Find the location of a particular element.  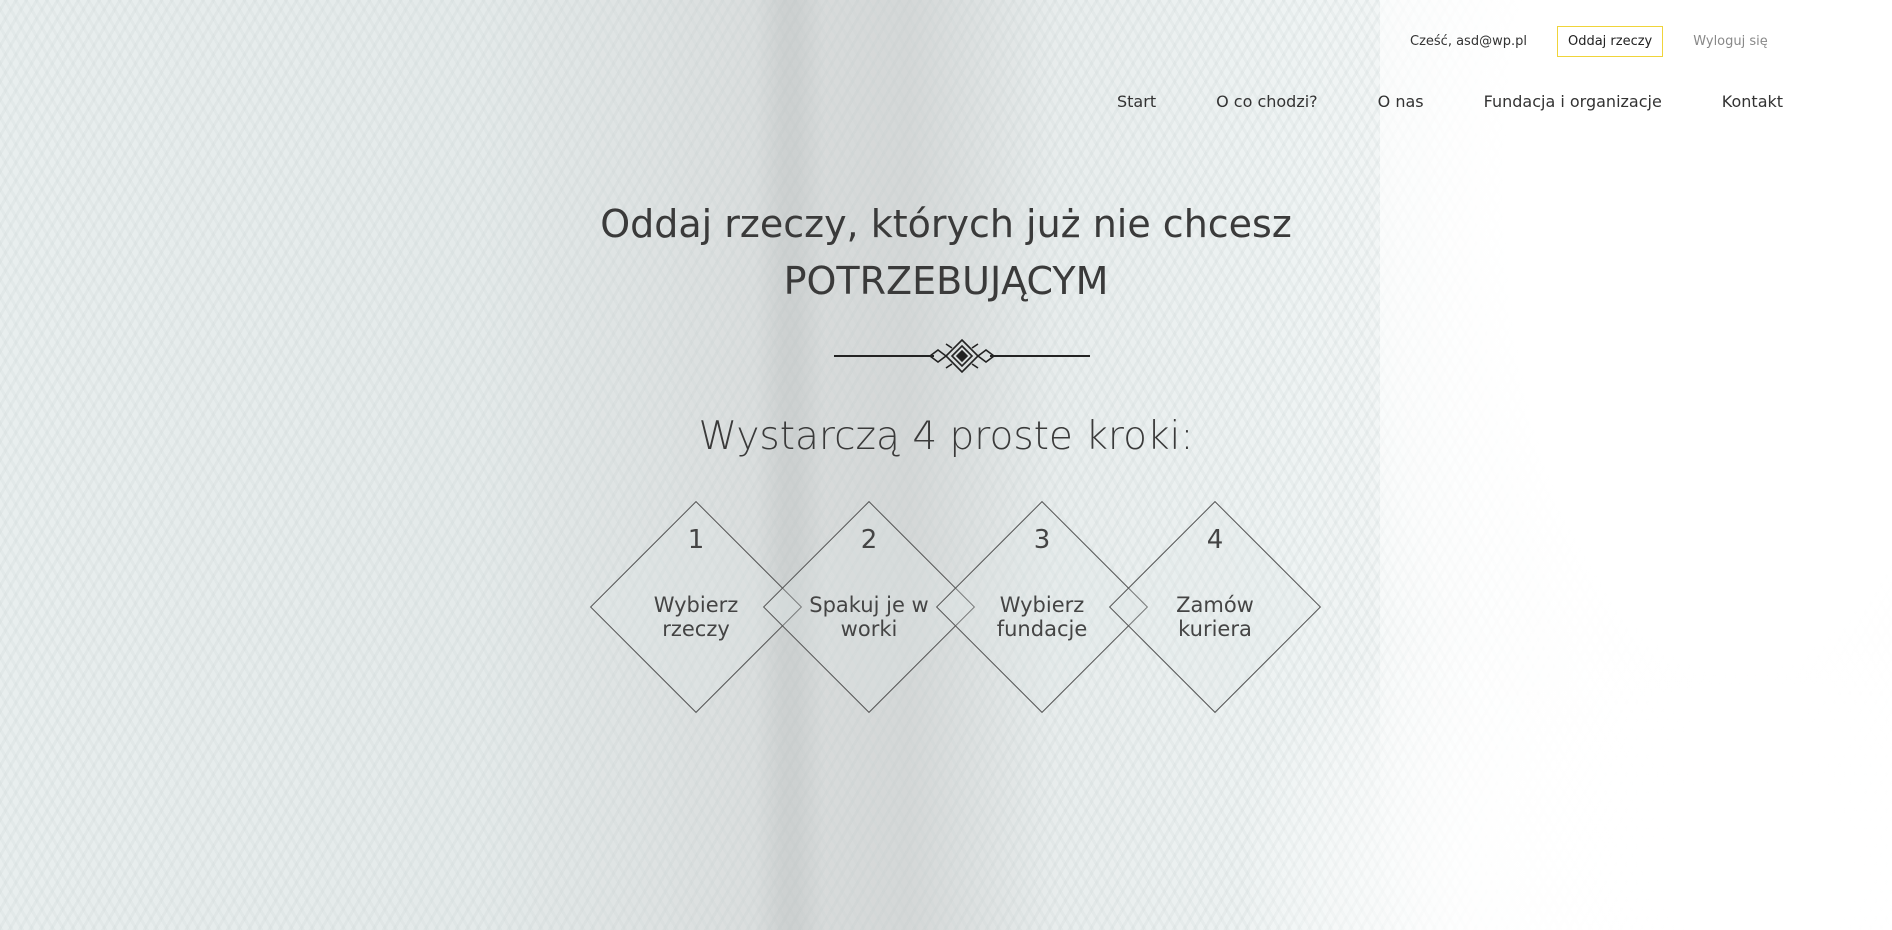

hero-title-line1: Oddaj rzeczy, których już nie chcesz is located at coordinates (946, 224).